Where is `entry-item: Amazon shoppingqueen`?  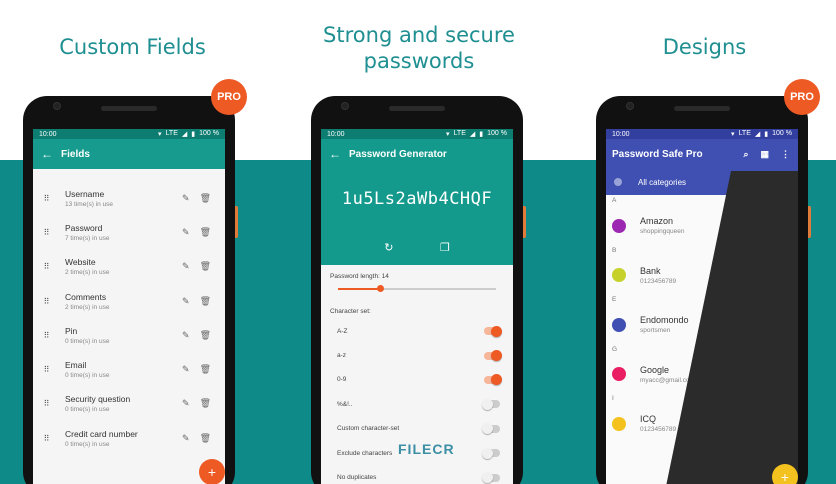 entry-item: Amazon shoppingqueen is located at coordinates (702, 226).